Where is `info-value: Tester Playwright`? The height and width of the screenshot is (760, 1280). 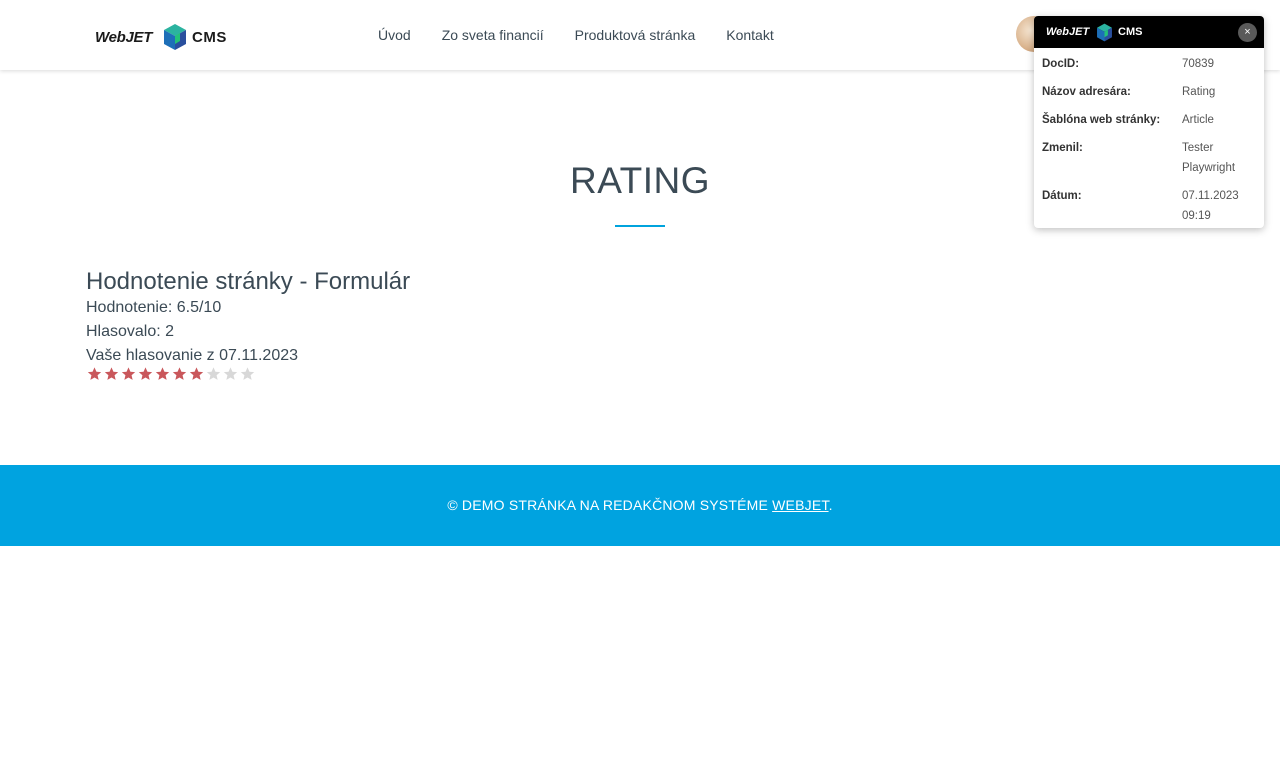
info-value: Tester Playwright is located at coordinates (1209, 158).